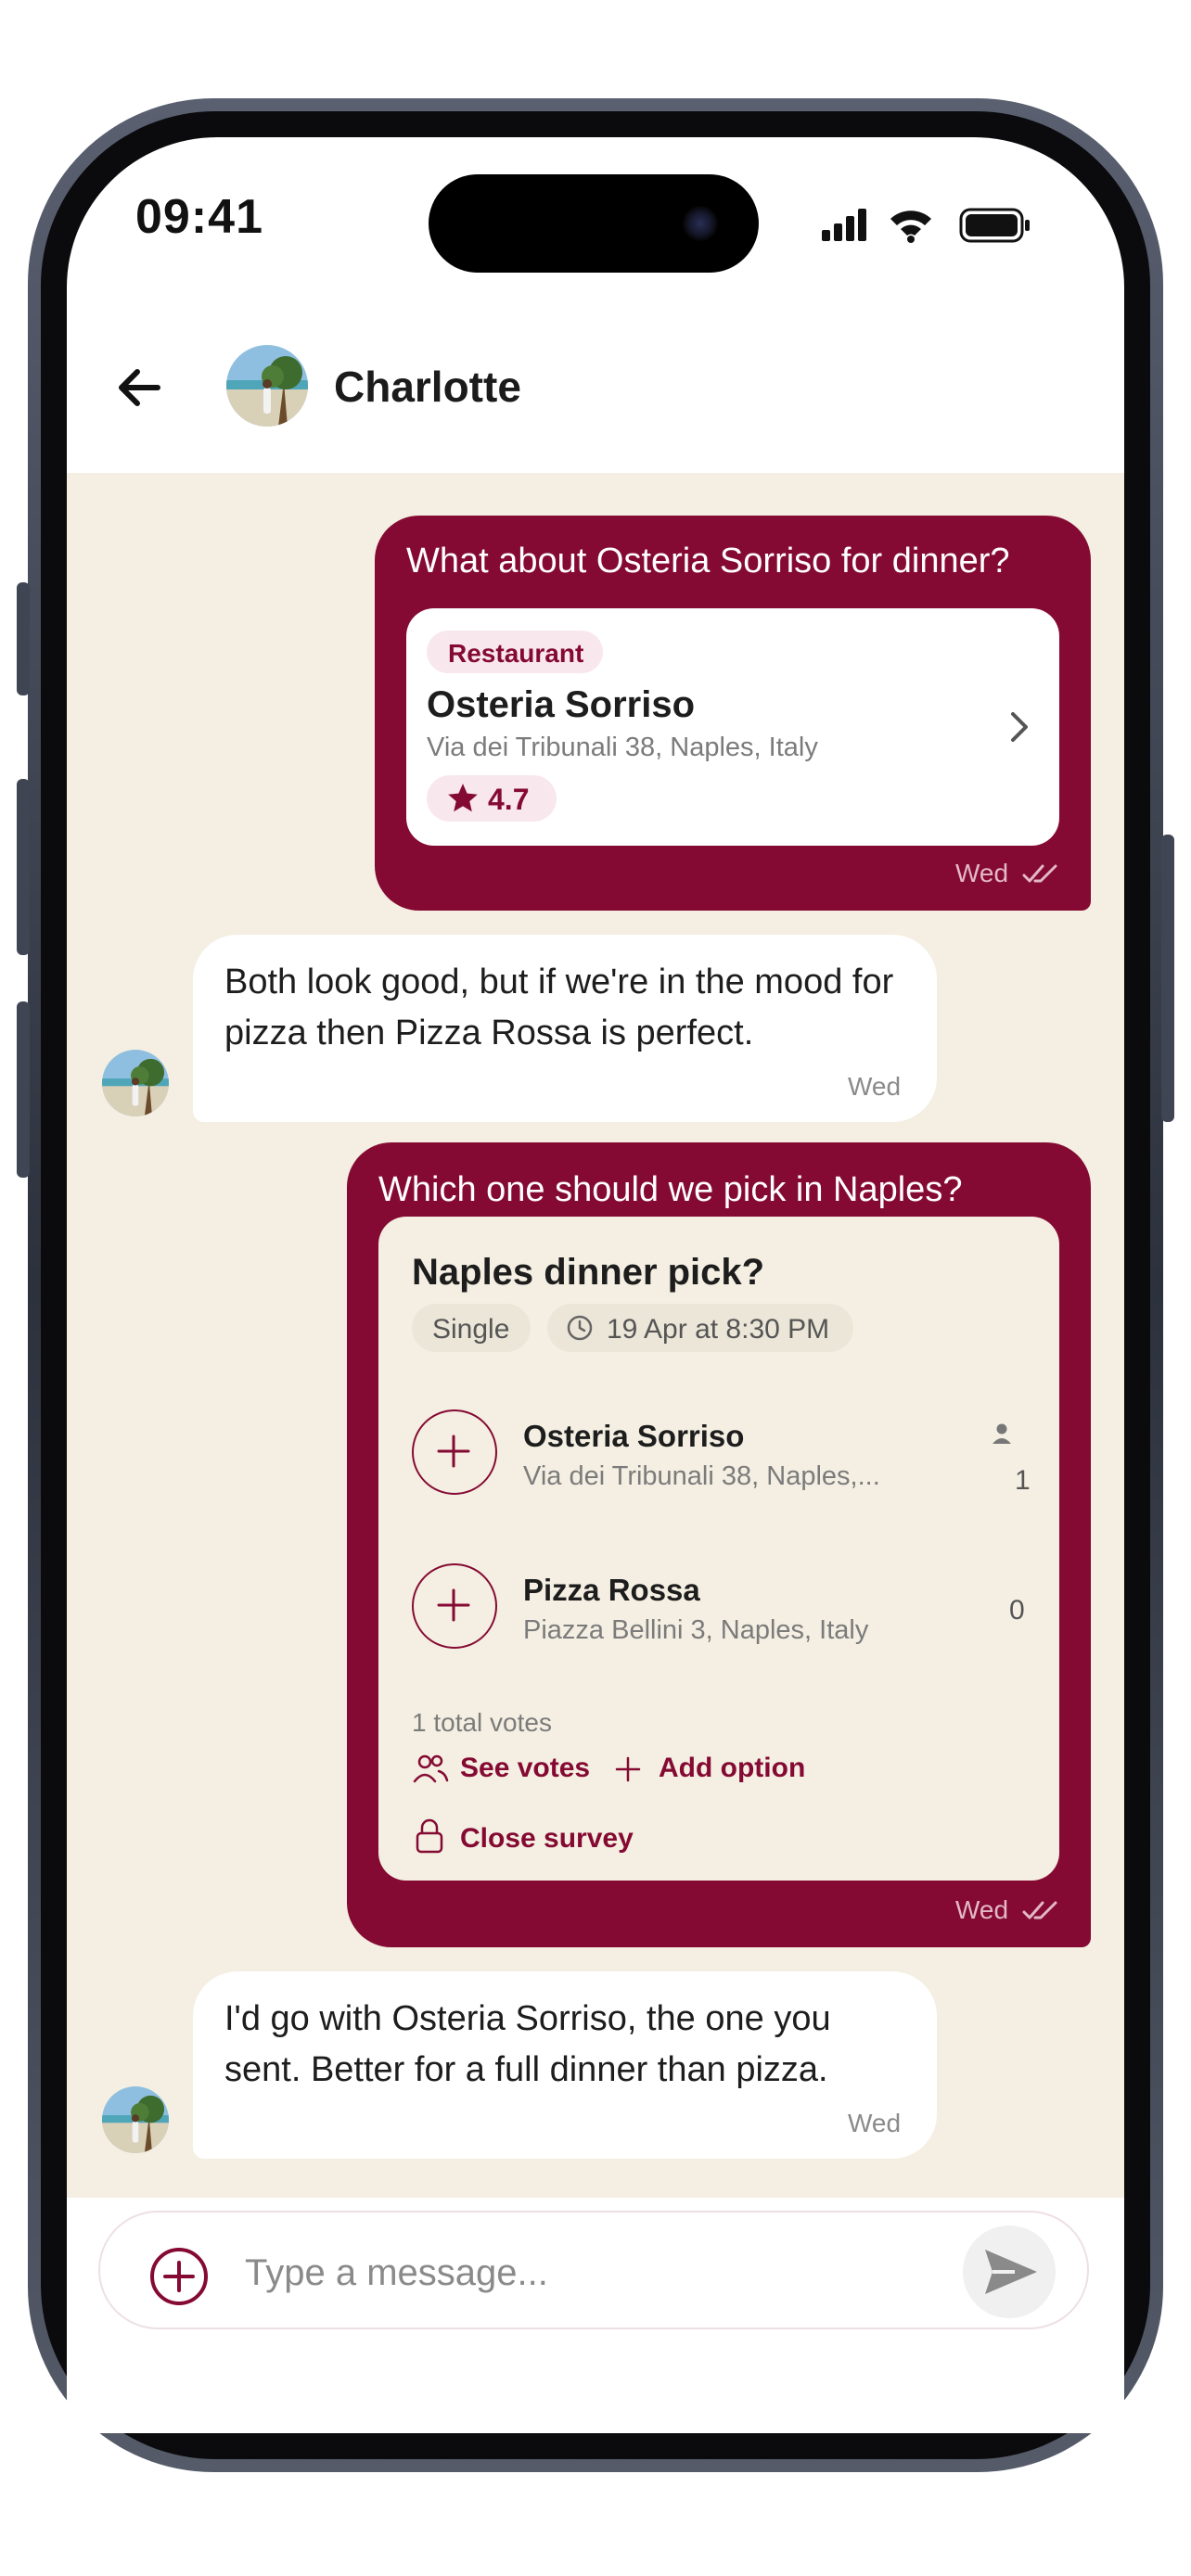  I want to click on volume-down-button, so click(23, 1089).